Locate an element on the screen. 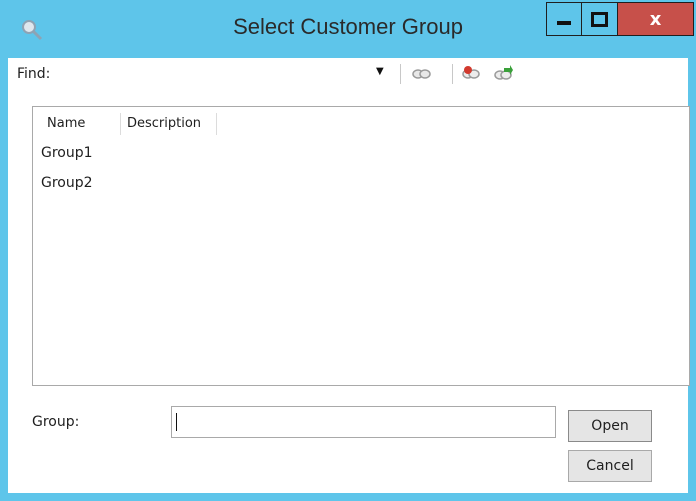  group-label: Group: is located at coordinates (56, 422).